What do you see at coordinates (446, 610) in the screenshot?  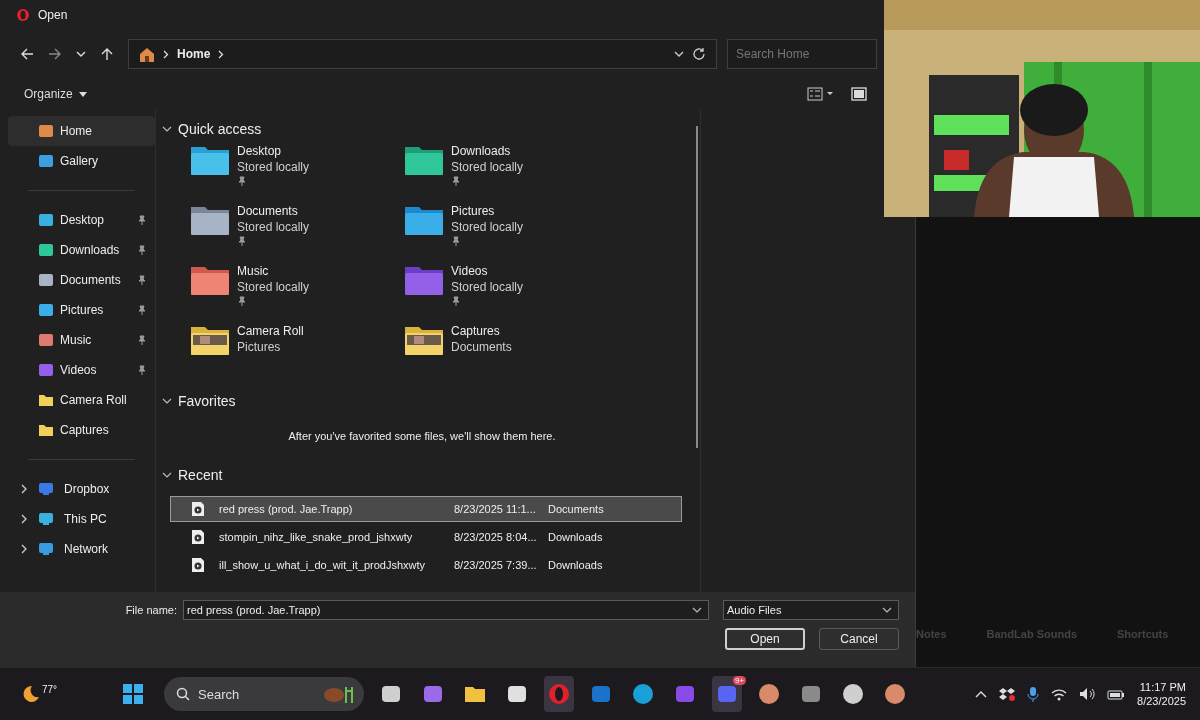 I see `file-name-field: red press (prod. Jae.Trapp)` at bounding box center [446, 610].